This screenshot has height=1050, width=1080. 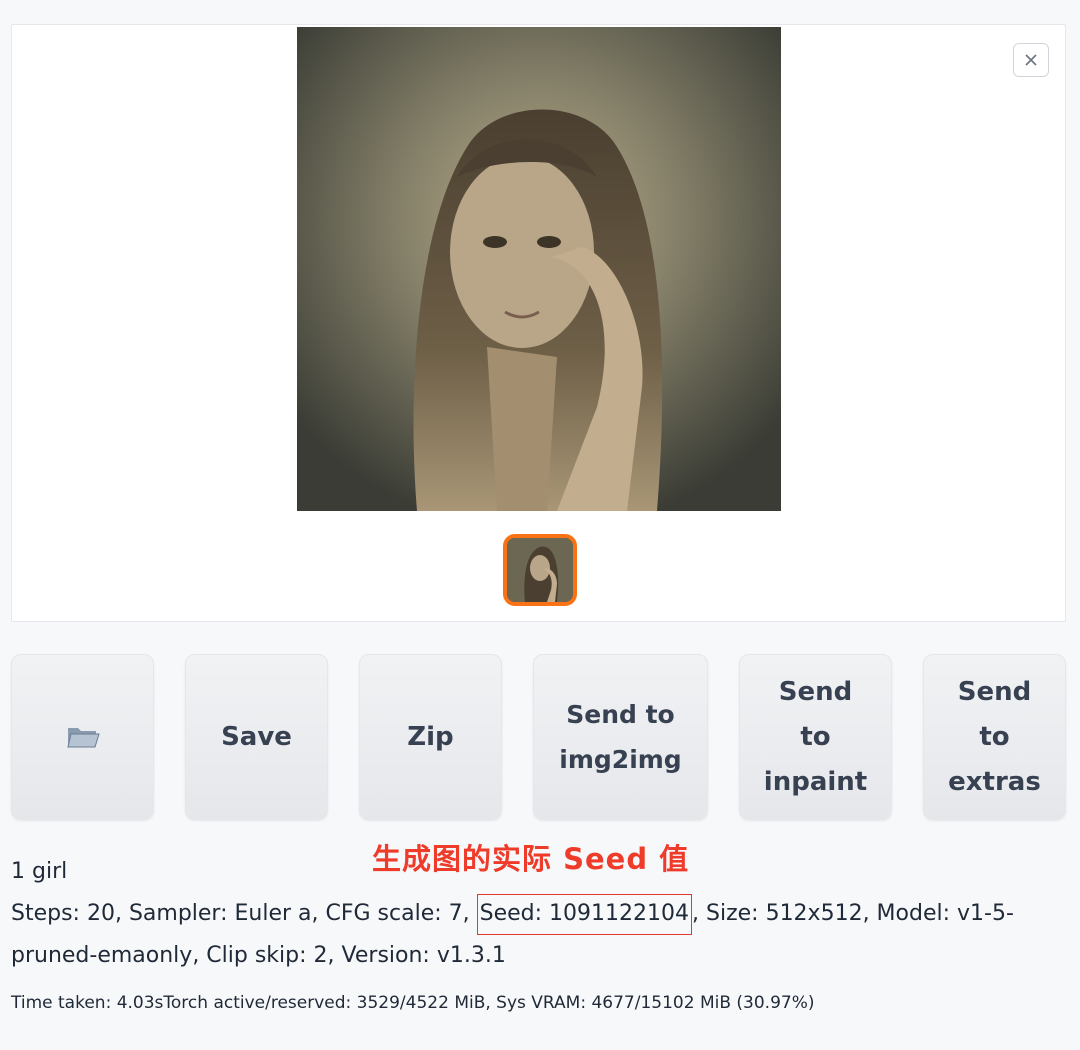 What do you see at coordinates (430, 737) in the screenshot?
I see `zip-button: Zip` at bounding box center [430, 737].